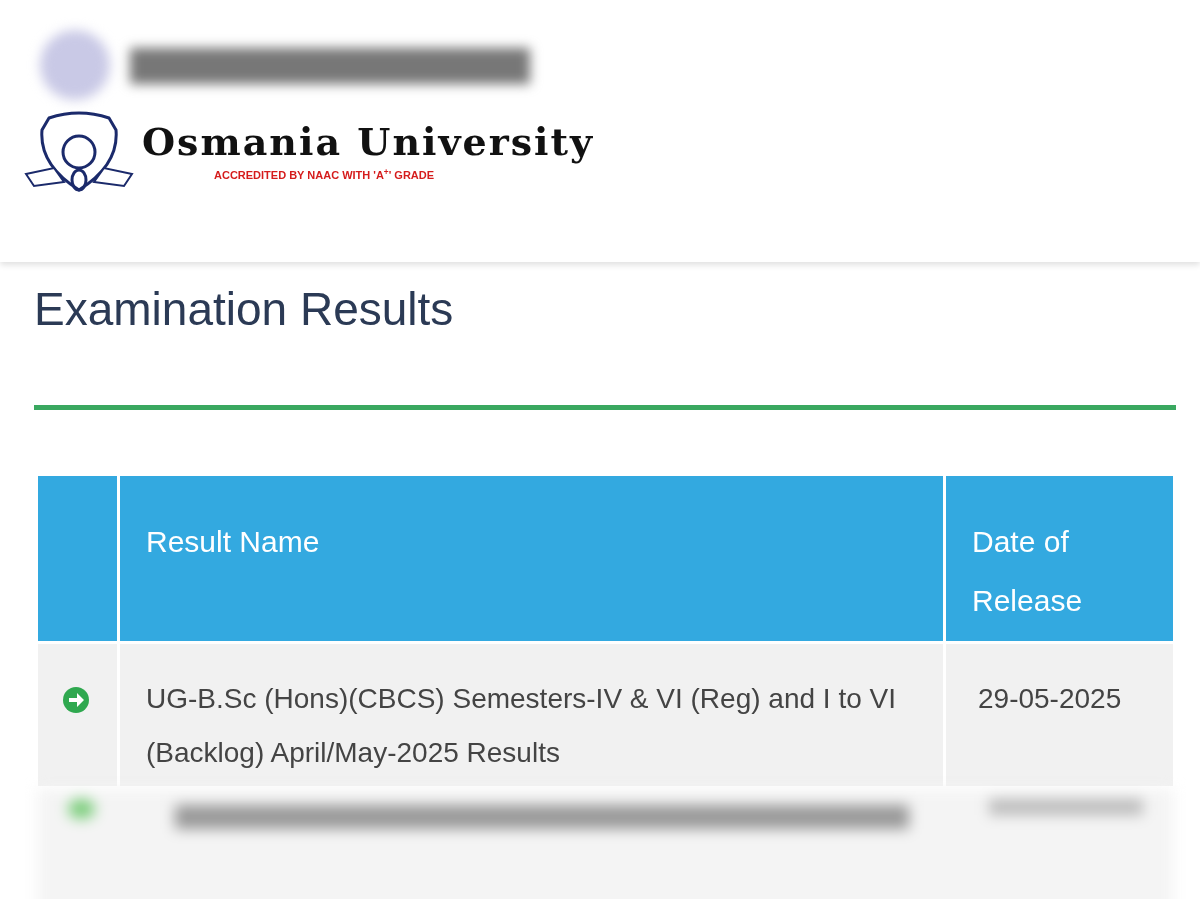  What do you see at coordinates (1059, 559) in the screenshot?
I see `column-header: Date of Release` at bounding box center [1059, 559].